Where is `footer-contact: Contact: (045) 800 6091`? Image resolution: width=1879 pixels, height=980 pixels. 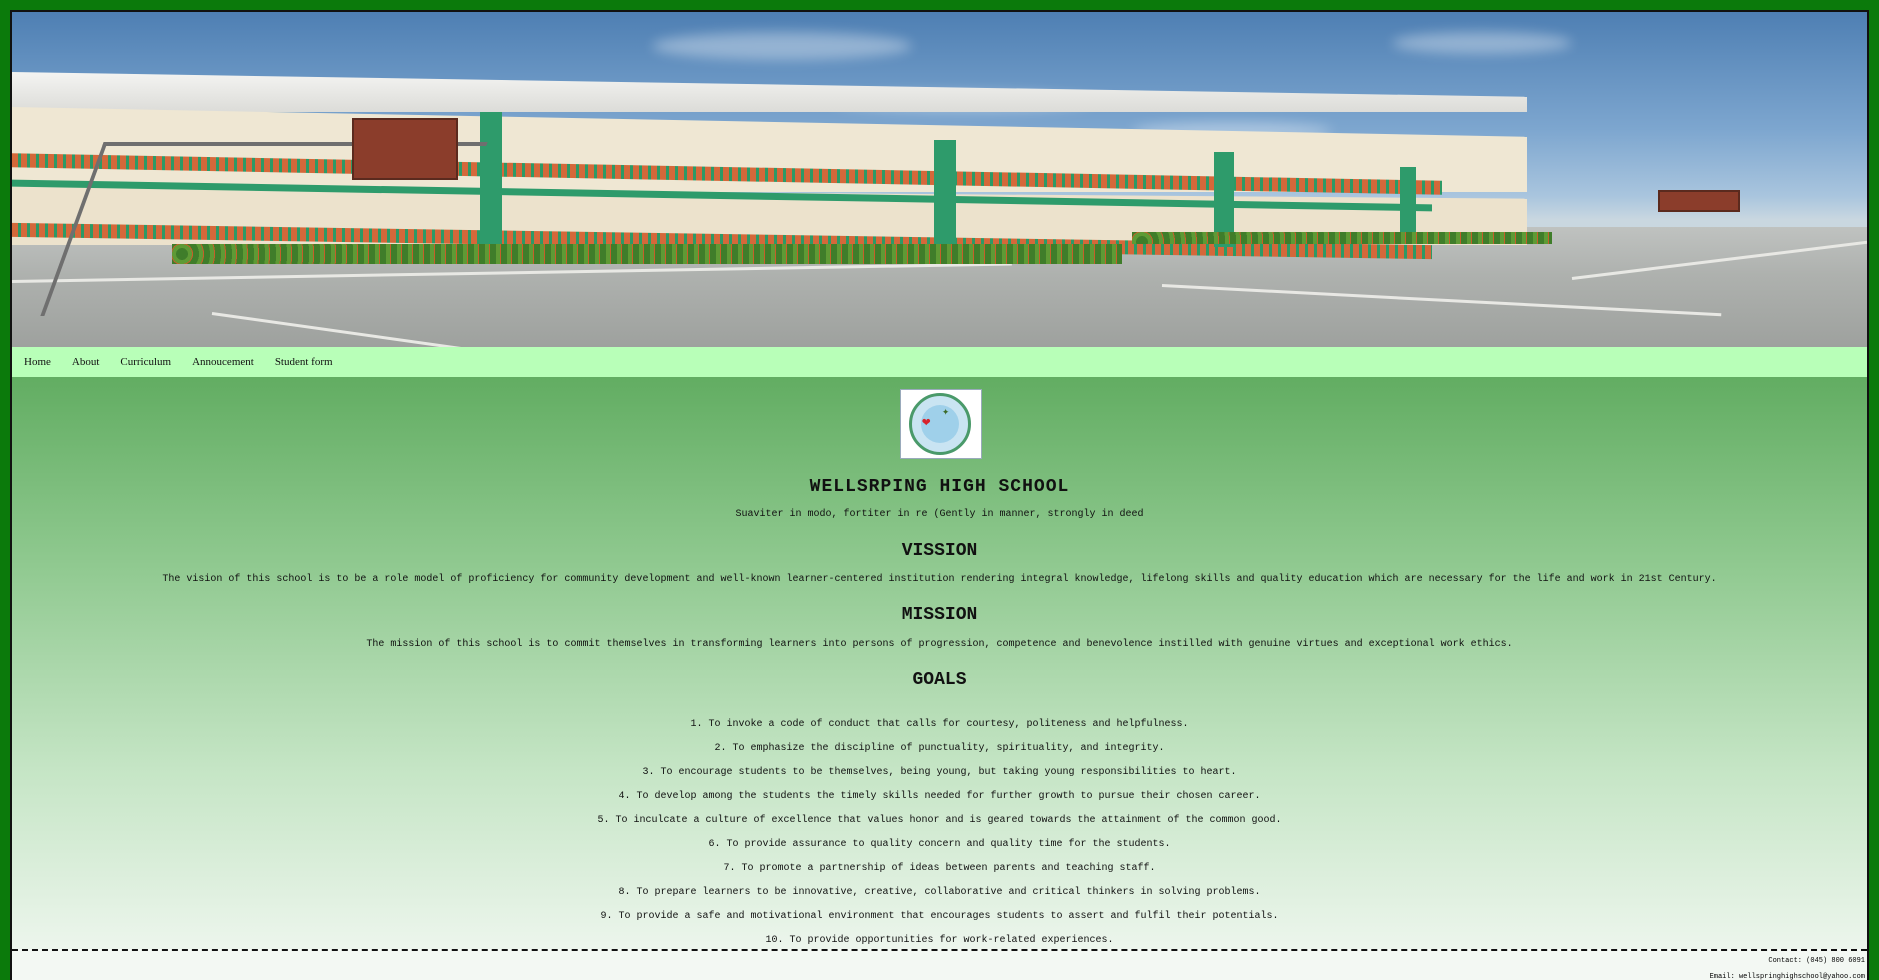 footer-contact: Contact: (045) 800 6091 is located at coordinates (1816, 961).